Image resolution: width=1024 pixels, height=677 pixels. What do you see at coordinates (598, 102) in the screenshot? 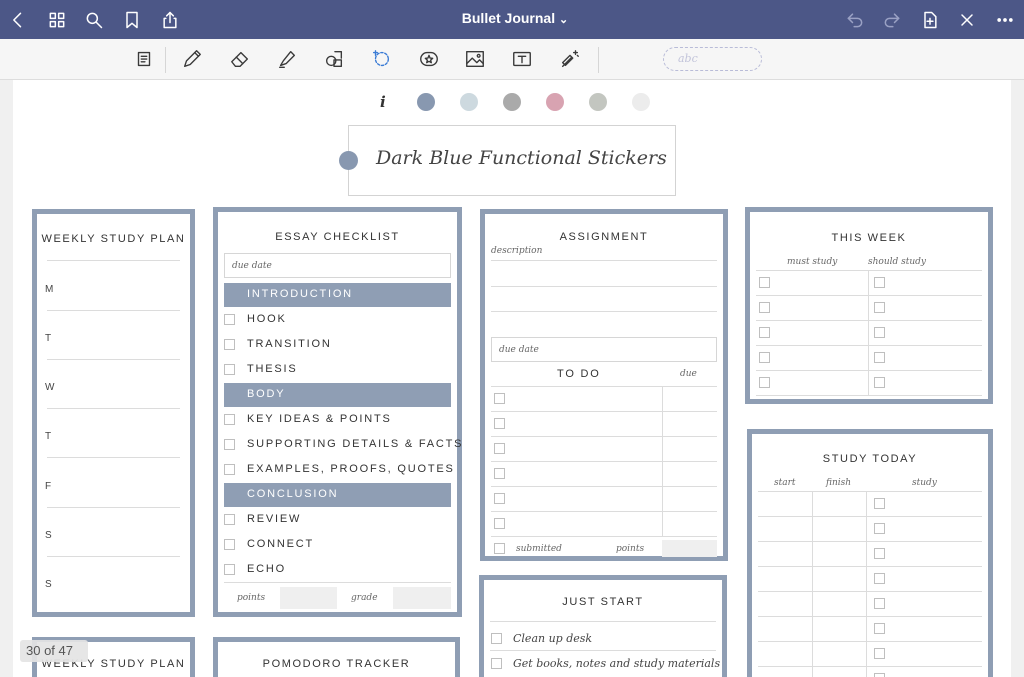
I see `color-swatch-sage` at bounding box center [598, 102].